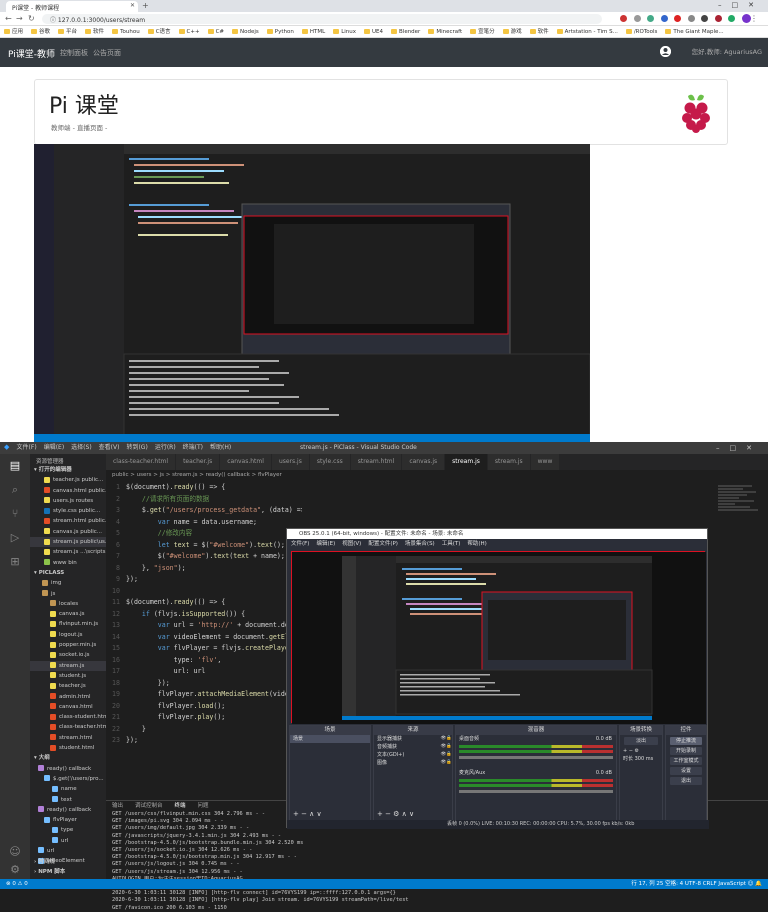 The image size is (768, 912). What do you see at coordinates (246, 462) in the screenshot?
I see `editor-tab: canvas.html` at bounding box center [246, 462].